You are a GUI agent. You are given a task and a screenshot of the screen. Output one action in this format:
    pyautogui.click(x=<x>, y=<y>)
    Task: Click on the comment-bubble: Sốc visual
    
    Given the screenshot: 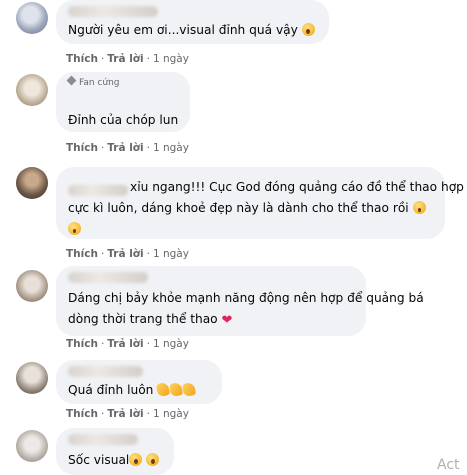 What is the action you would take?
    pyautogui.click(x=115, y=451)
    